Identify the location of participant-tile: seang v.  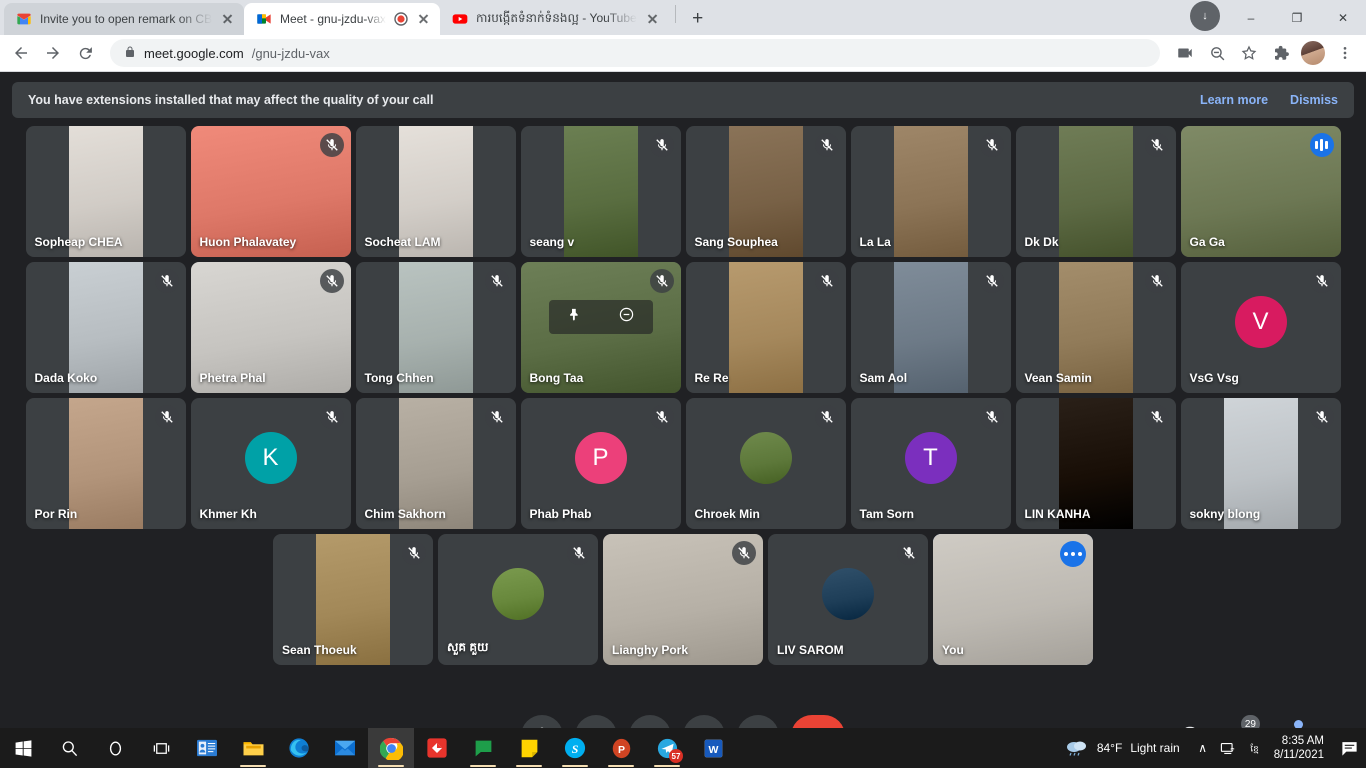
(600, 191).